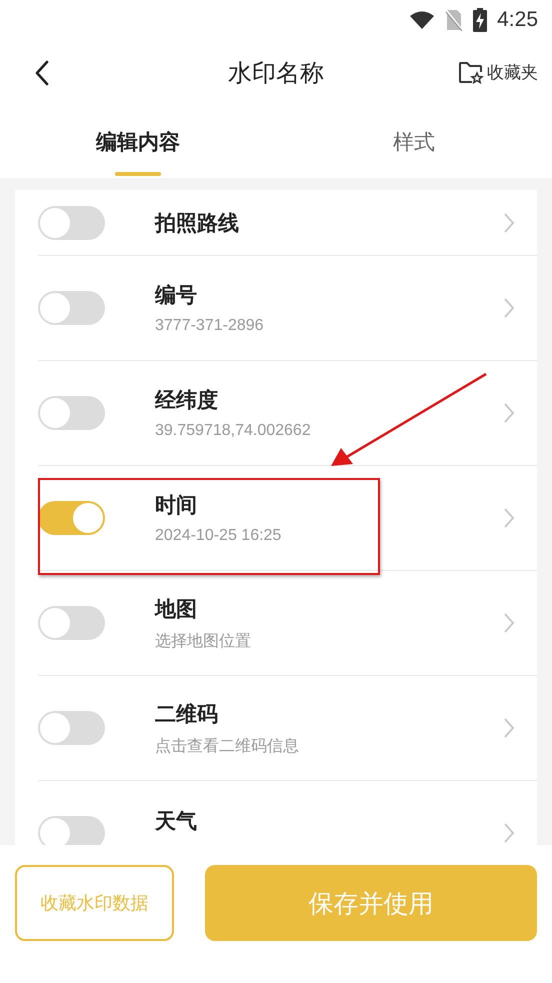 The height and width of the screenshot is (983, 552). I want to click on no-sim-icon, so click(454, 20).